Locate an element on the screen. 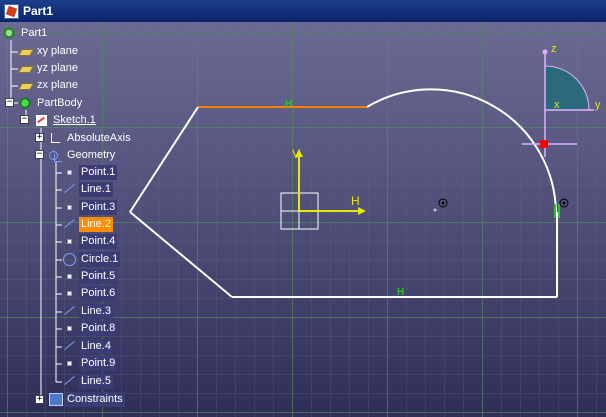 Image resolution: width=606 pixels, height=417 pixels. expander-sketch: − is located at coordinates (24, 119).